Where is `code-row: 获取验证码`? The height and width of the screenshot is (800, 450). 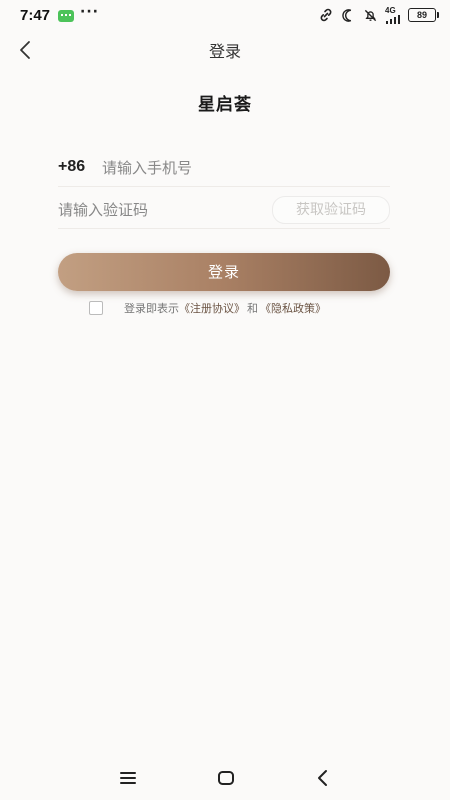 code-row: 获取验证码 is located at coordinates (224, 210).